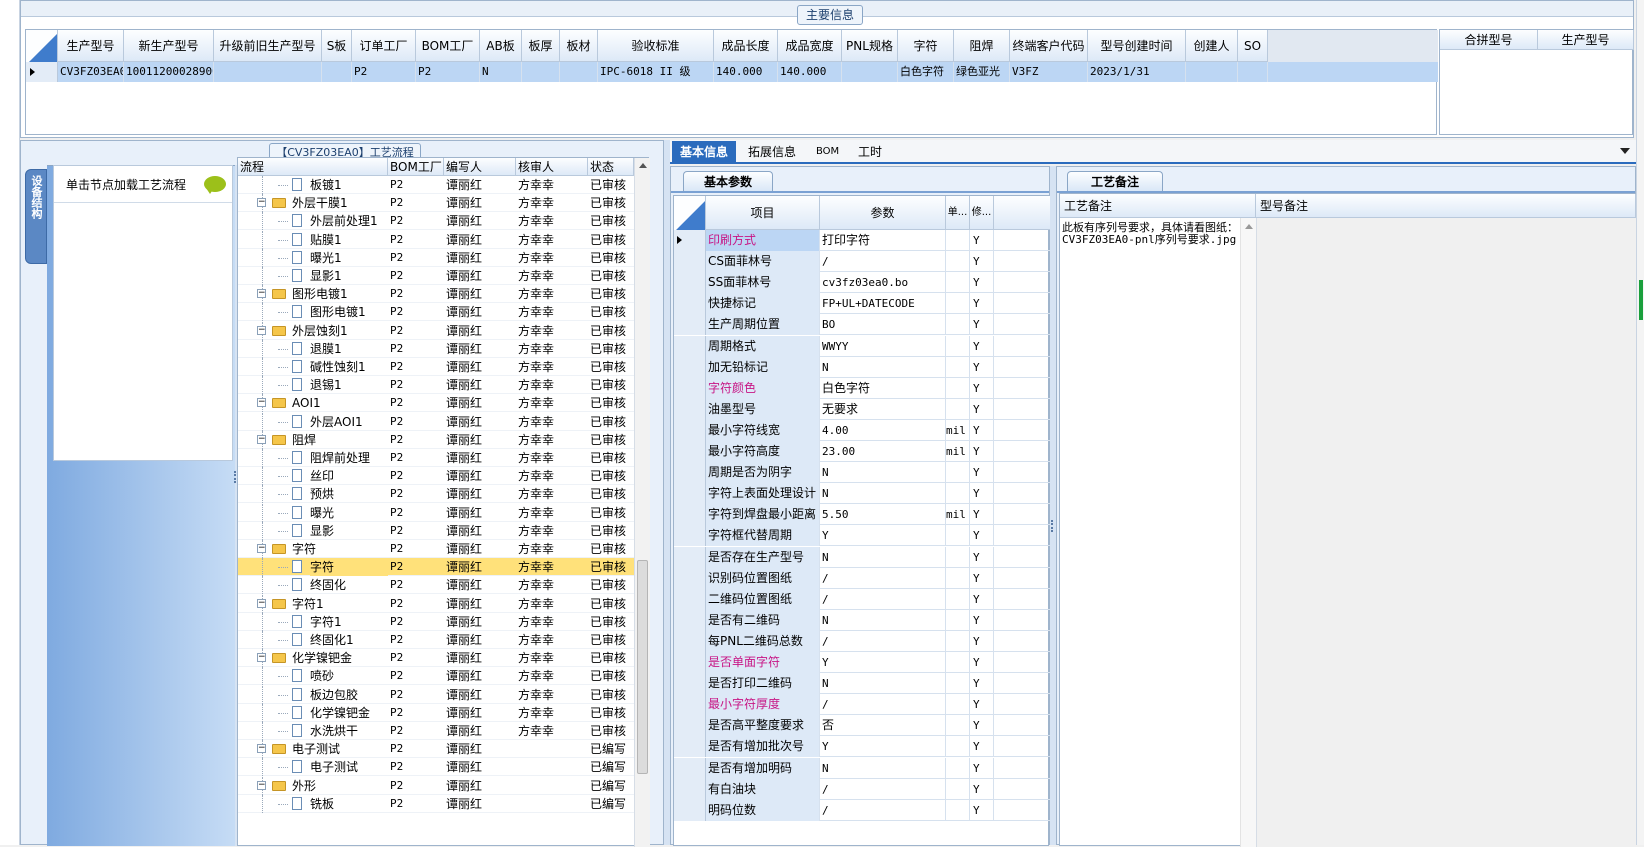  What do you see at coordinates (656, 72) in the screenshot?
I see `main-cell: IPC-6018 II 级` at bounding box center [656, 72].